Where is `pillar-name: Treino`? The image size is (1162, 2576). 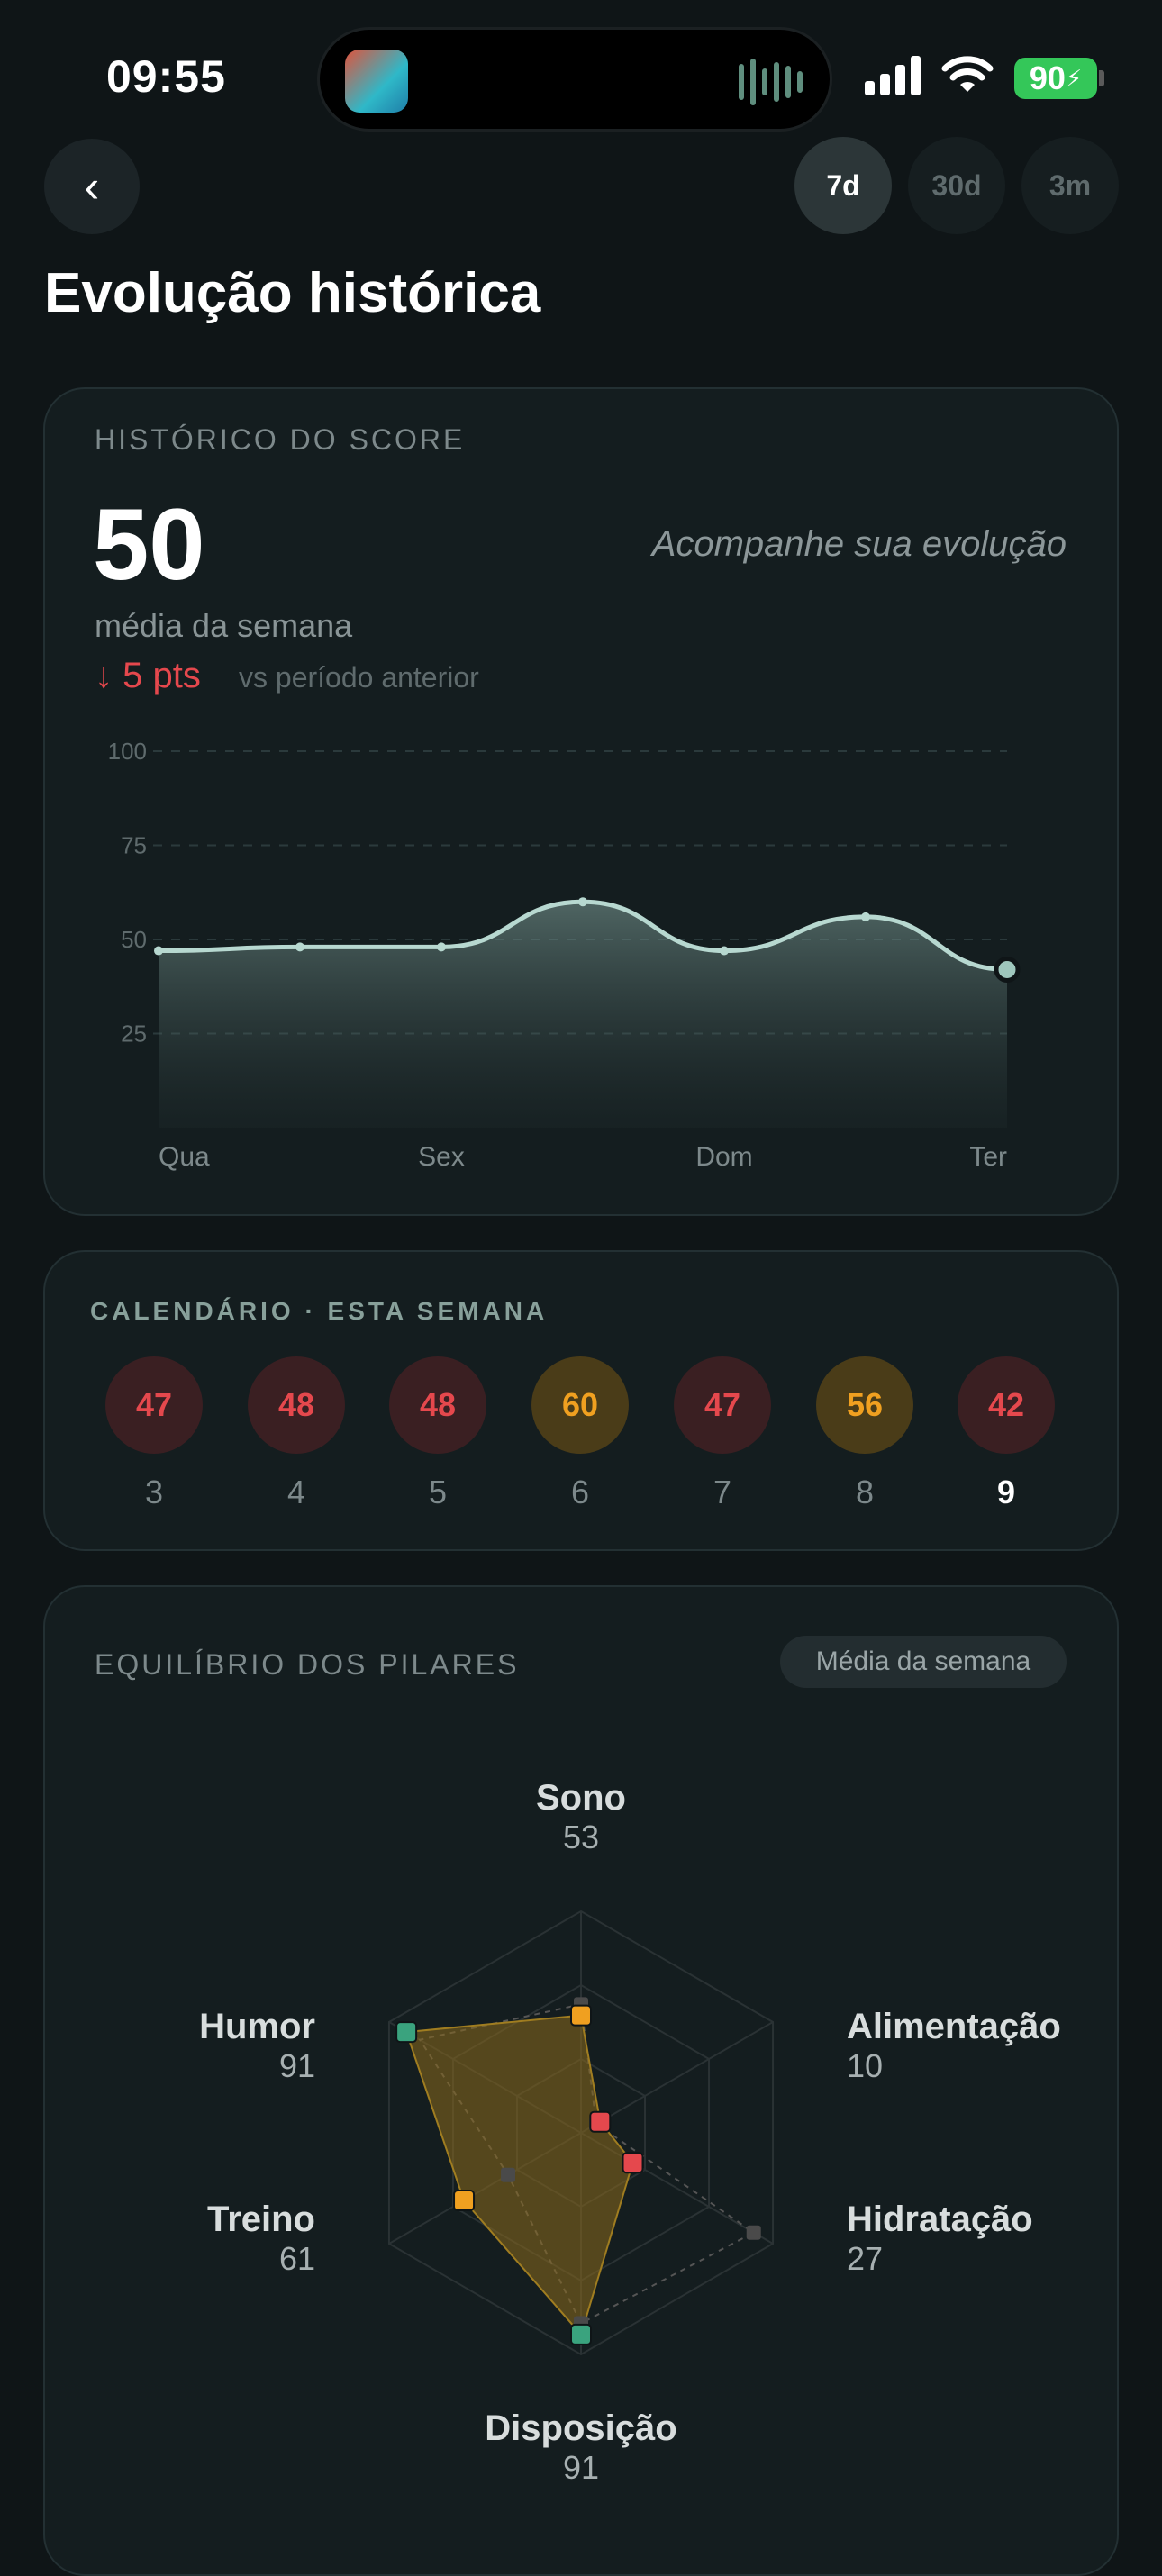
pillar-name: Treino is located at coordinates (260, 2219).